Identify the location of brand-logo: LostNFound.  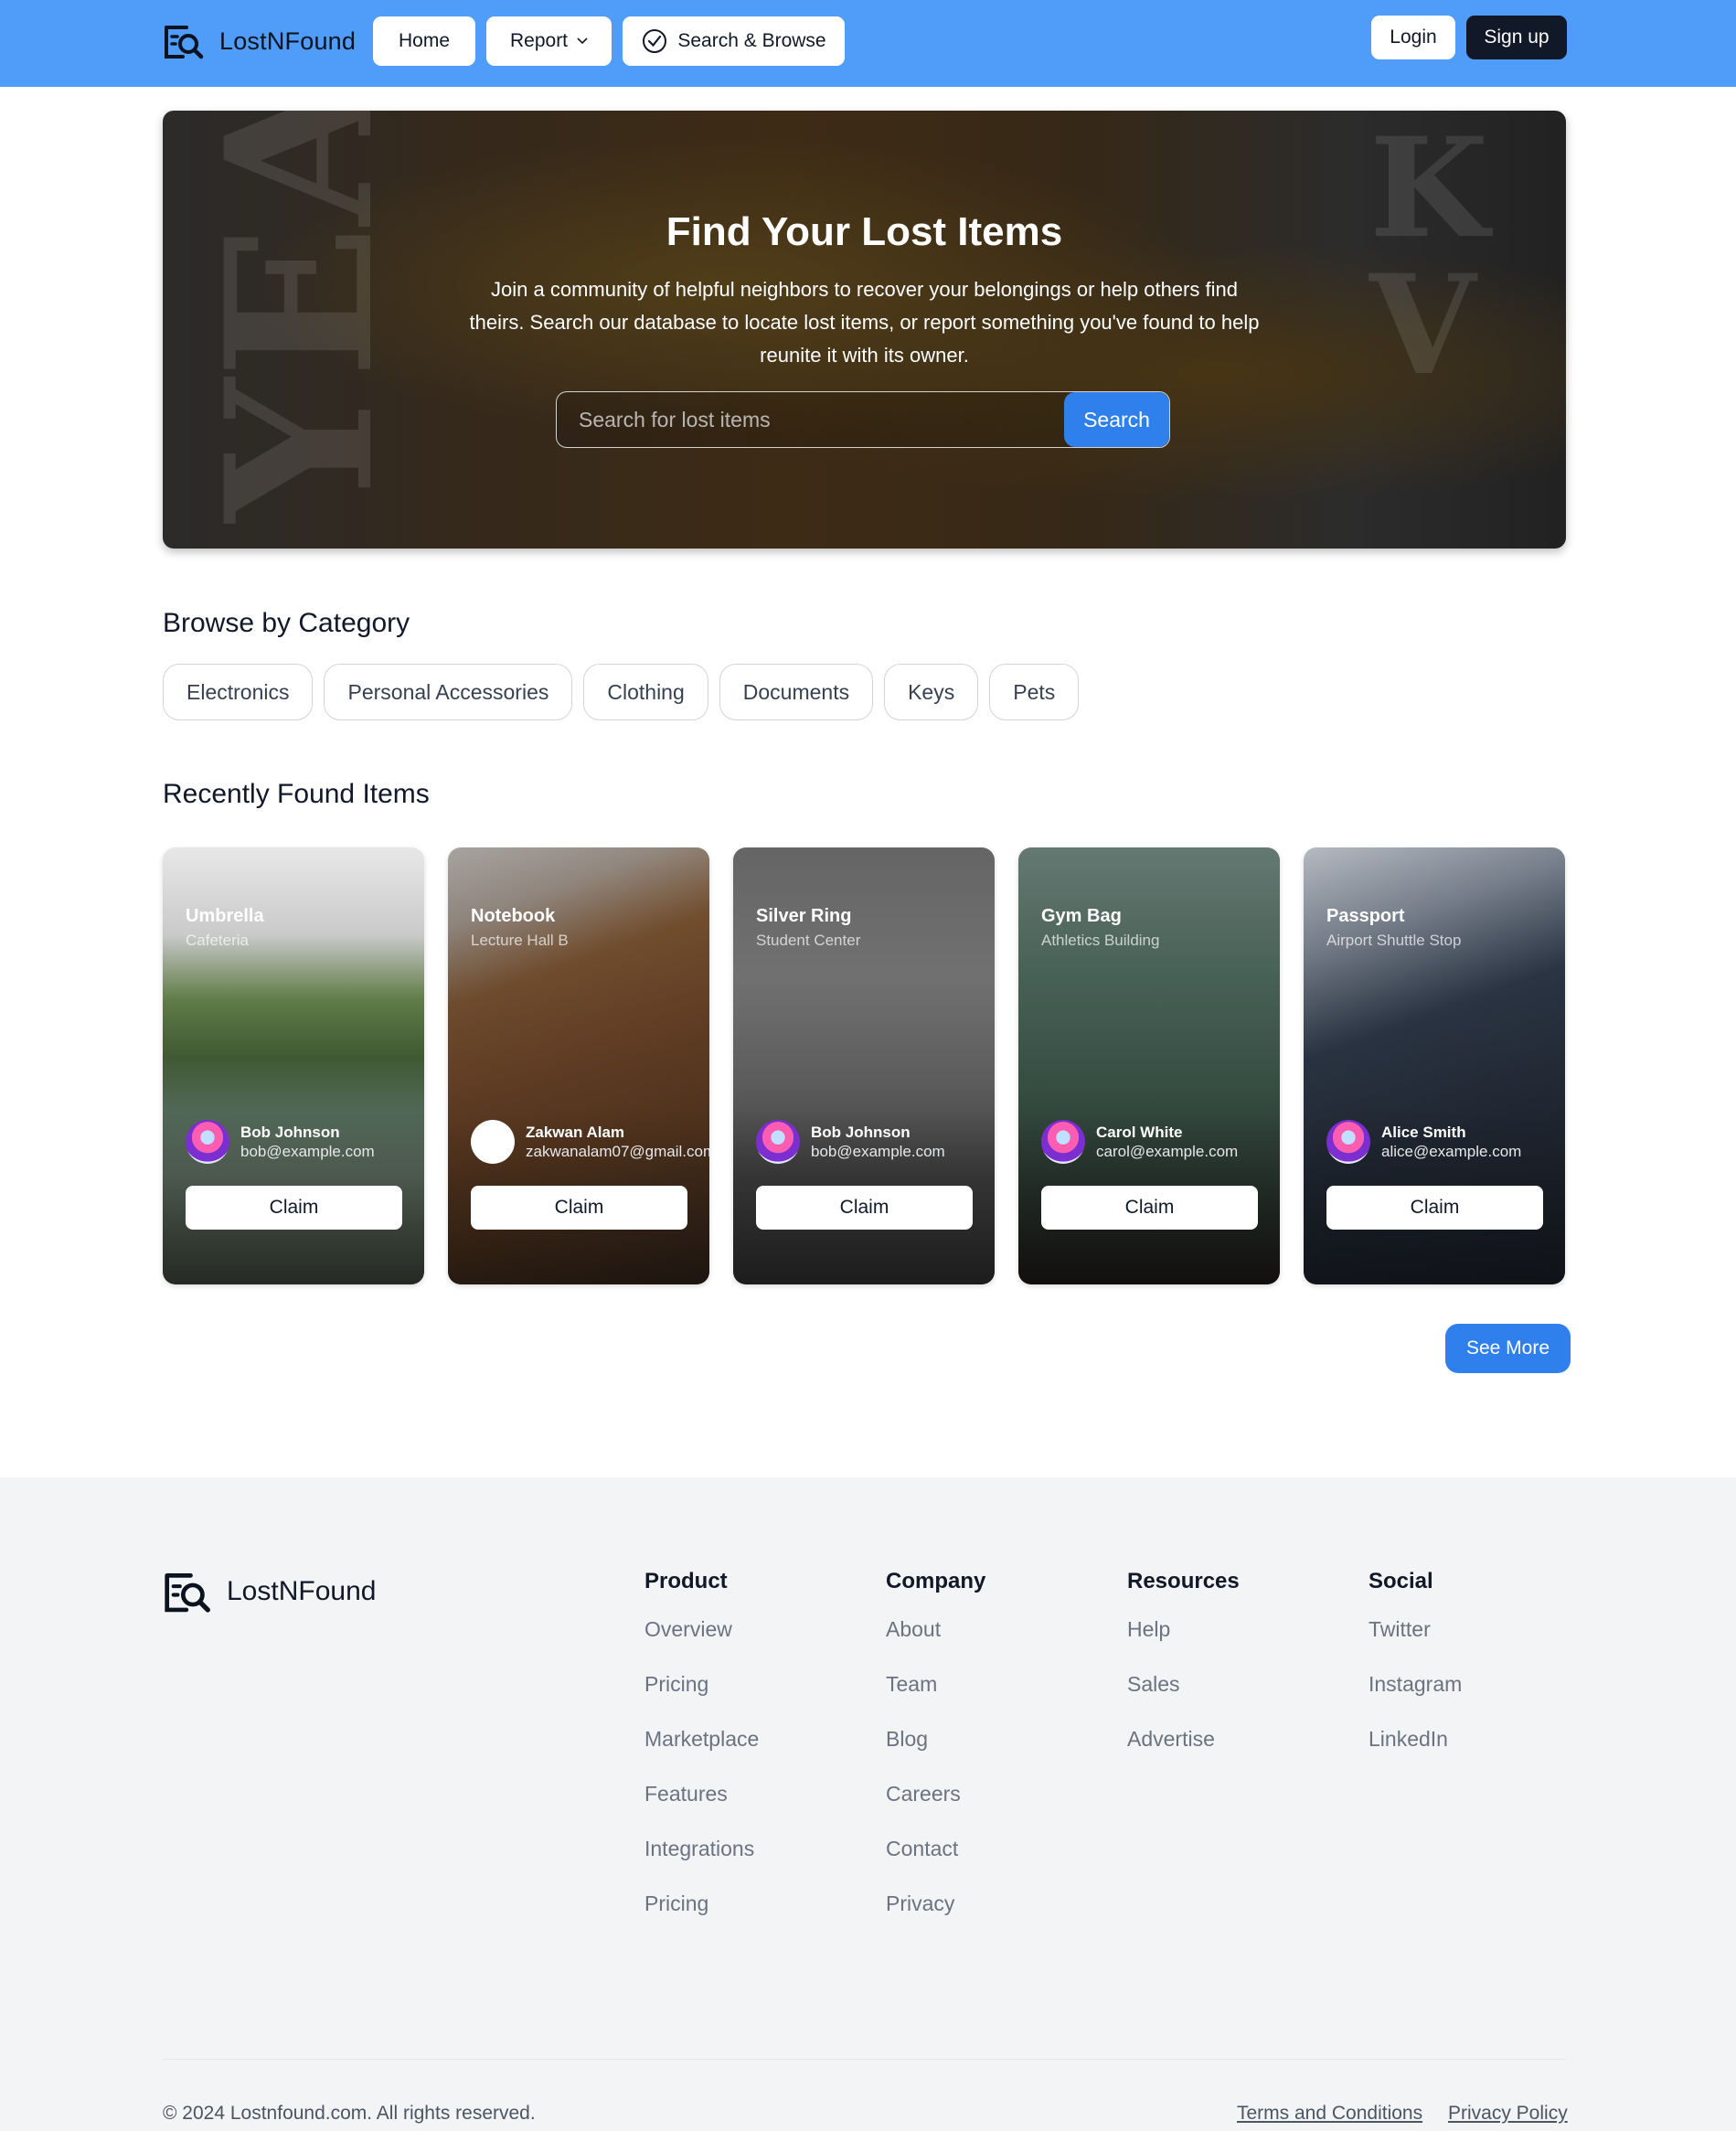
(259, 41).